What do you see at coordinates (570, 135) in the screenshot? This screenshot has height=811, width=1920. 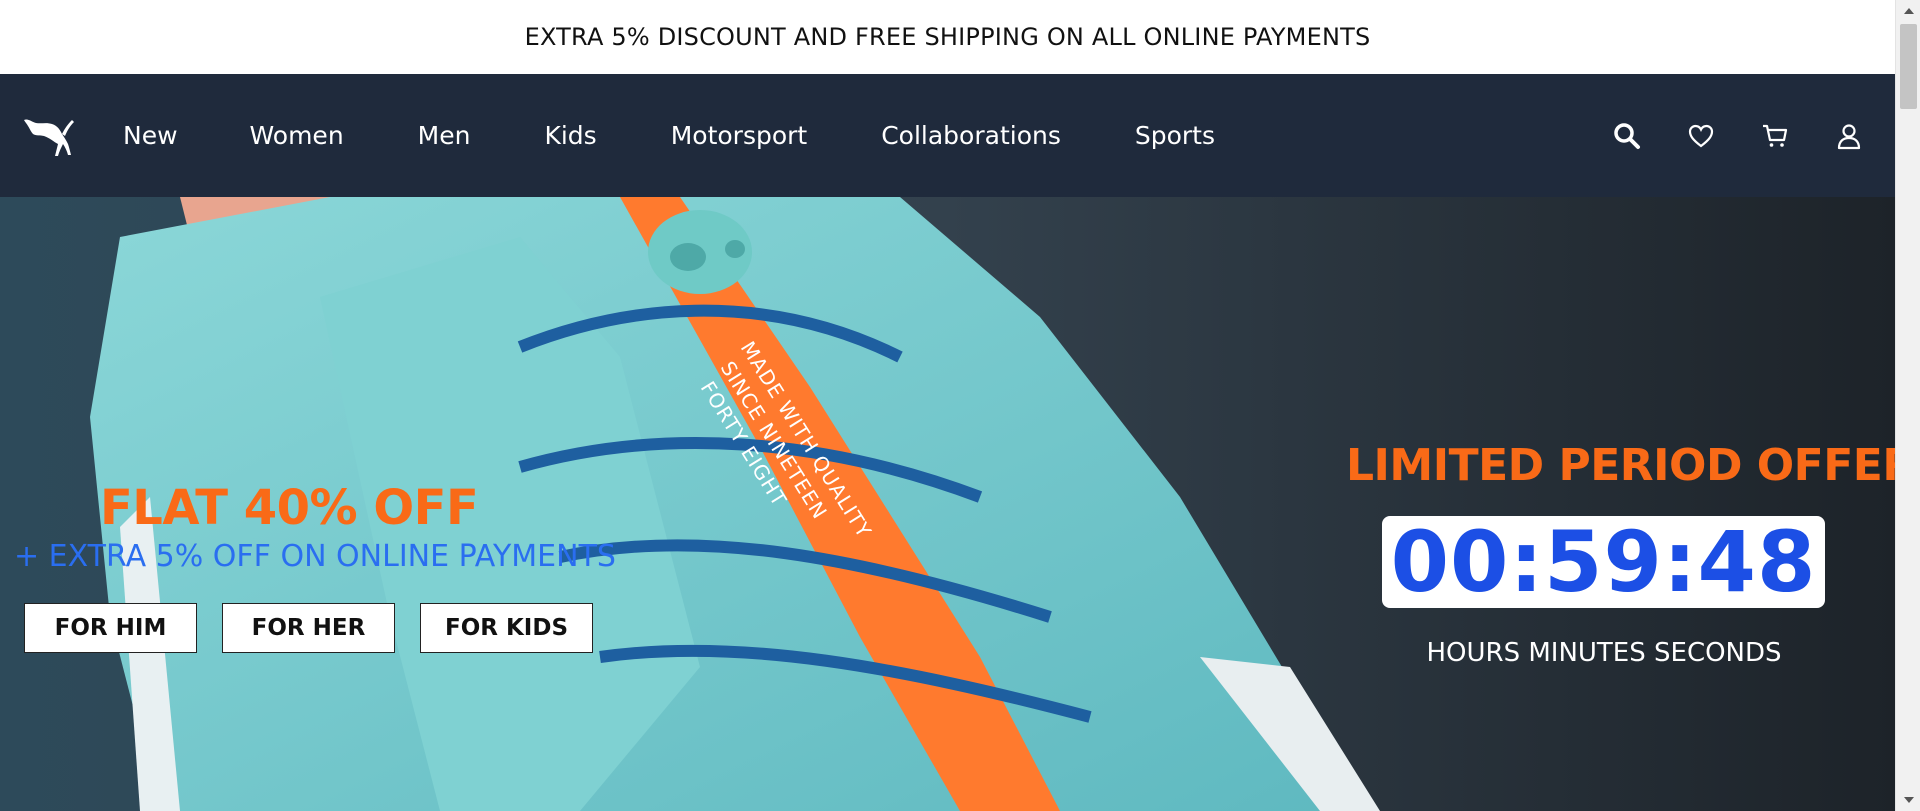 I see `nav-link-kids: Kids` at bounding box center [570, 135].